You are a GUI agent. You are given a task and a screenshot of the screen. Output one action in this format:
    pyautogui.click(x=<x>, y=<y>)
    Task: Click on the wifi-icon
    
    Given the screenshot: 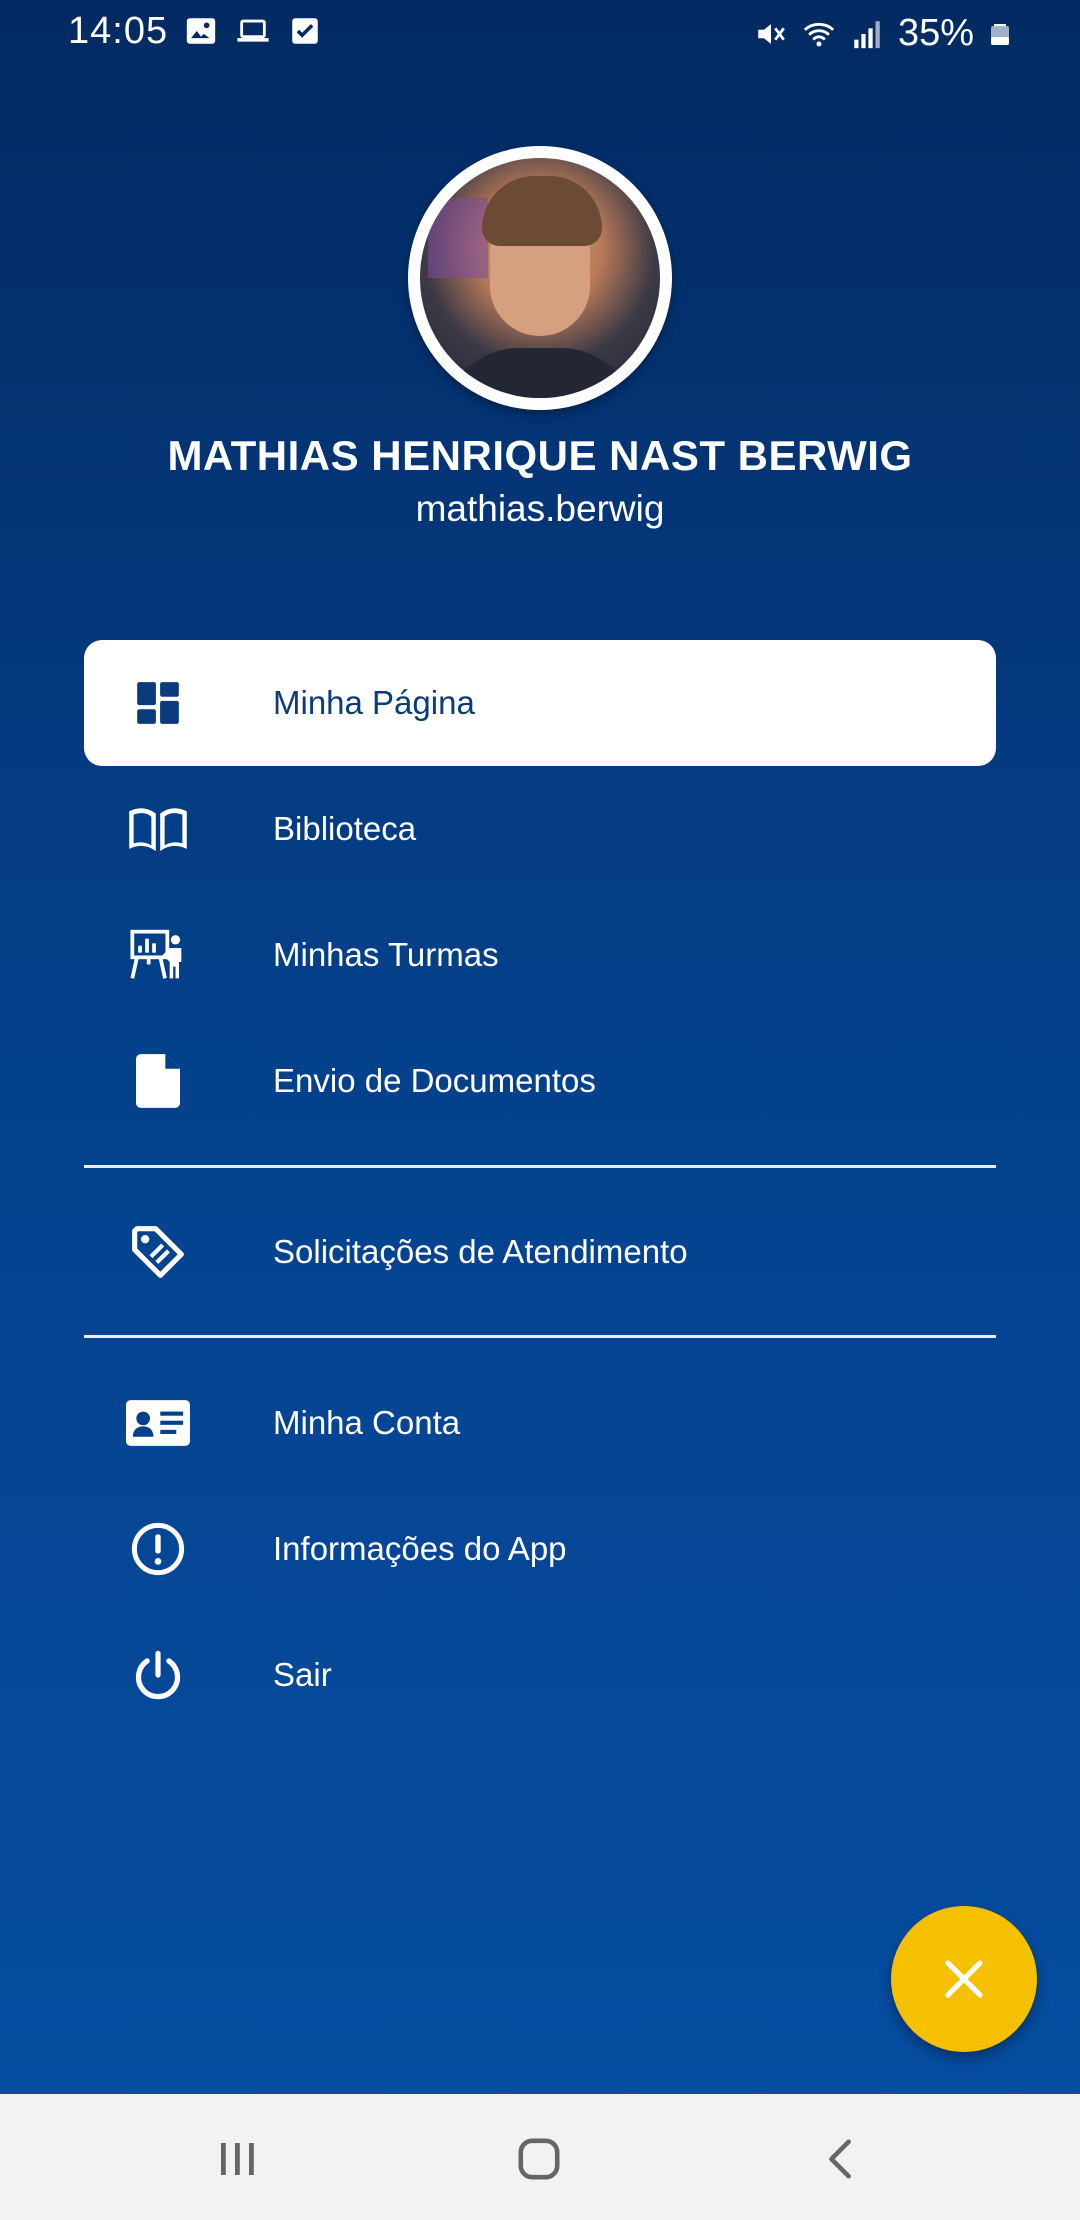 What is the action you would take?
    pyautogui.click(x=819, y=34)
    